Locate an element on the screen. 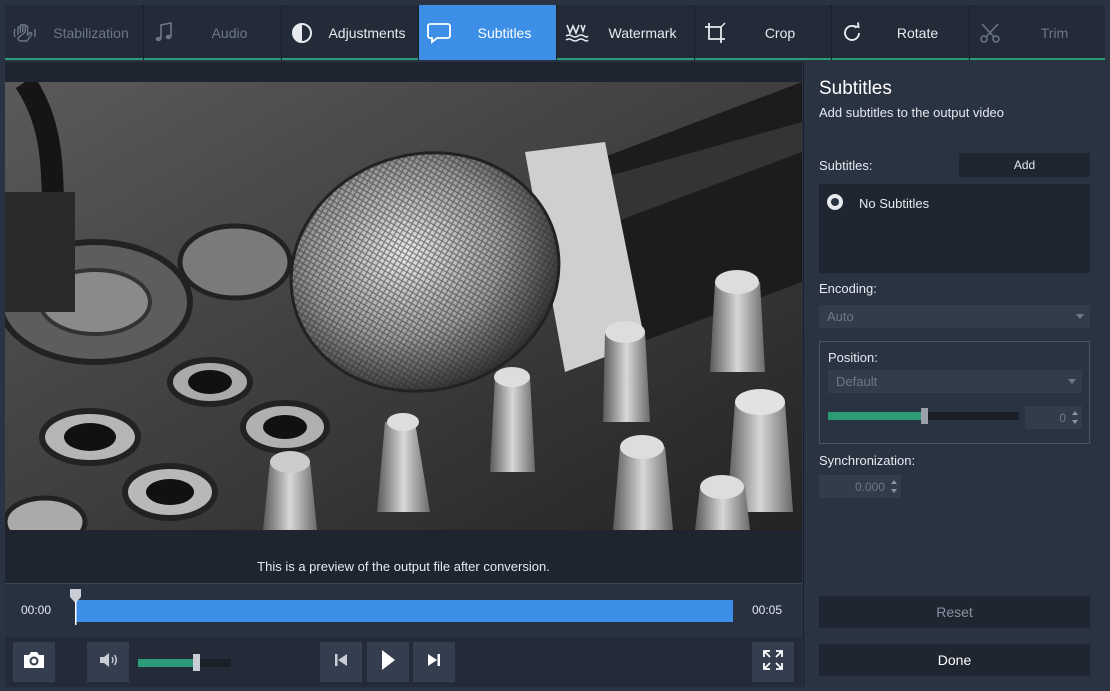 The image size is (1110, 691). time-end: 00:05 is located at coordinates (767, 610).